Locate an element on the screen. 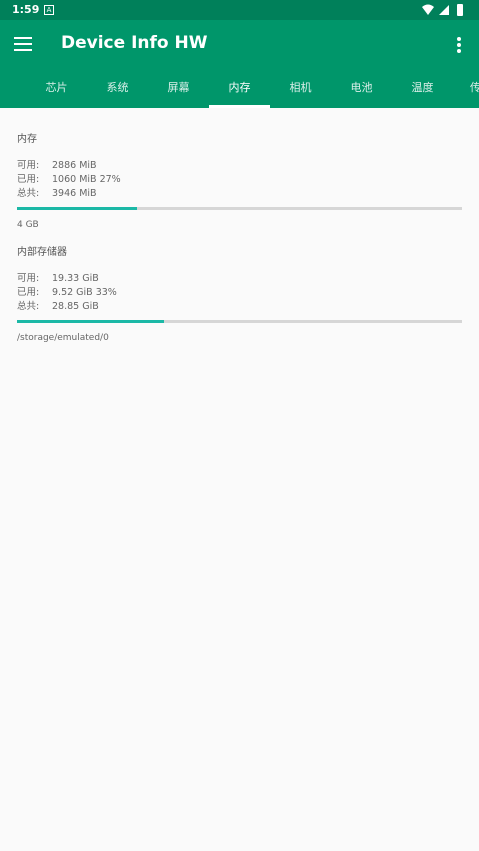 This screenshot has height=851, width=479. memory-title: 内存 is located at coordinates (27, 139).